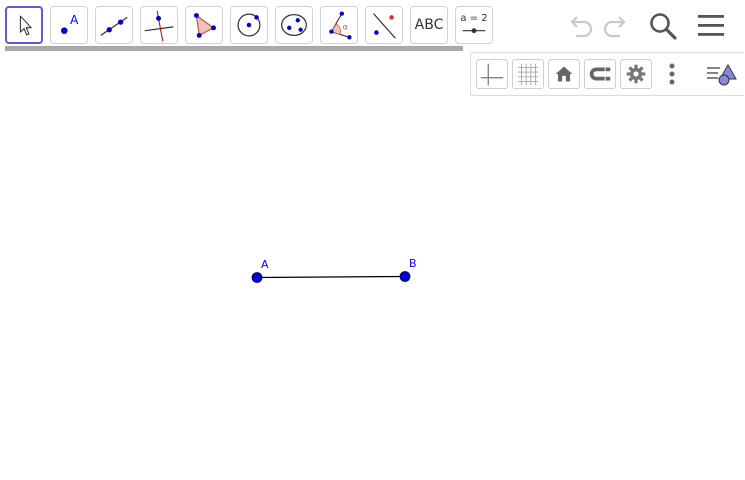 This screenshot has width=745, height=480. I want to click on menu-icon, so click(711, 25).